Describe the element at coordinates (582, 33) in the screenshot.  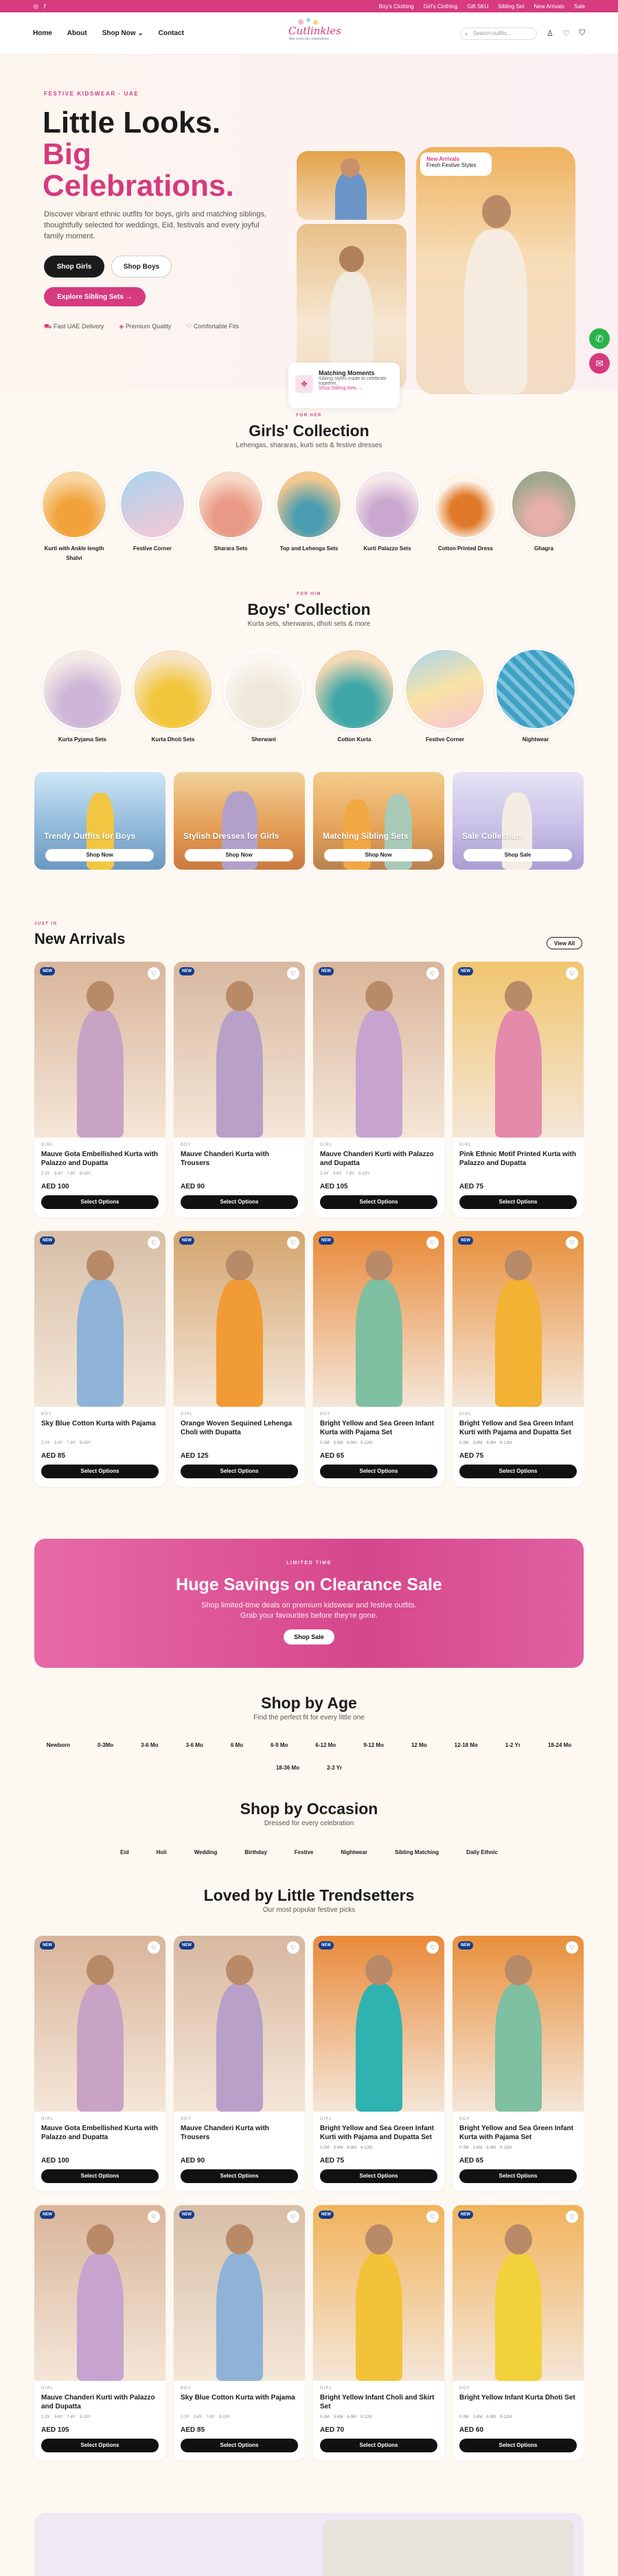
I see `cart-icon: ⛉` at that location.